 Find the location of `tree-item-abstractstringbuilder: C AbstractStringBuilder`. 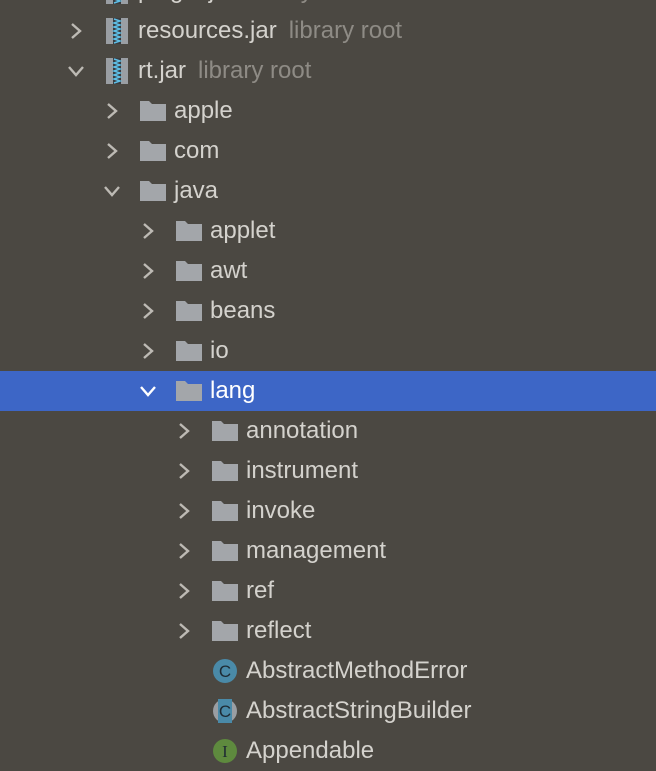

tree-item-abstractstringbuilder: C AbstractStringBuilder is located at coordinates (328, 711).